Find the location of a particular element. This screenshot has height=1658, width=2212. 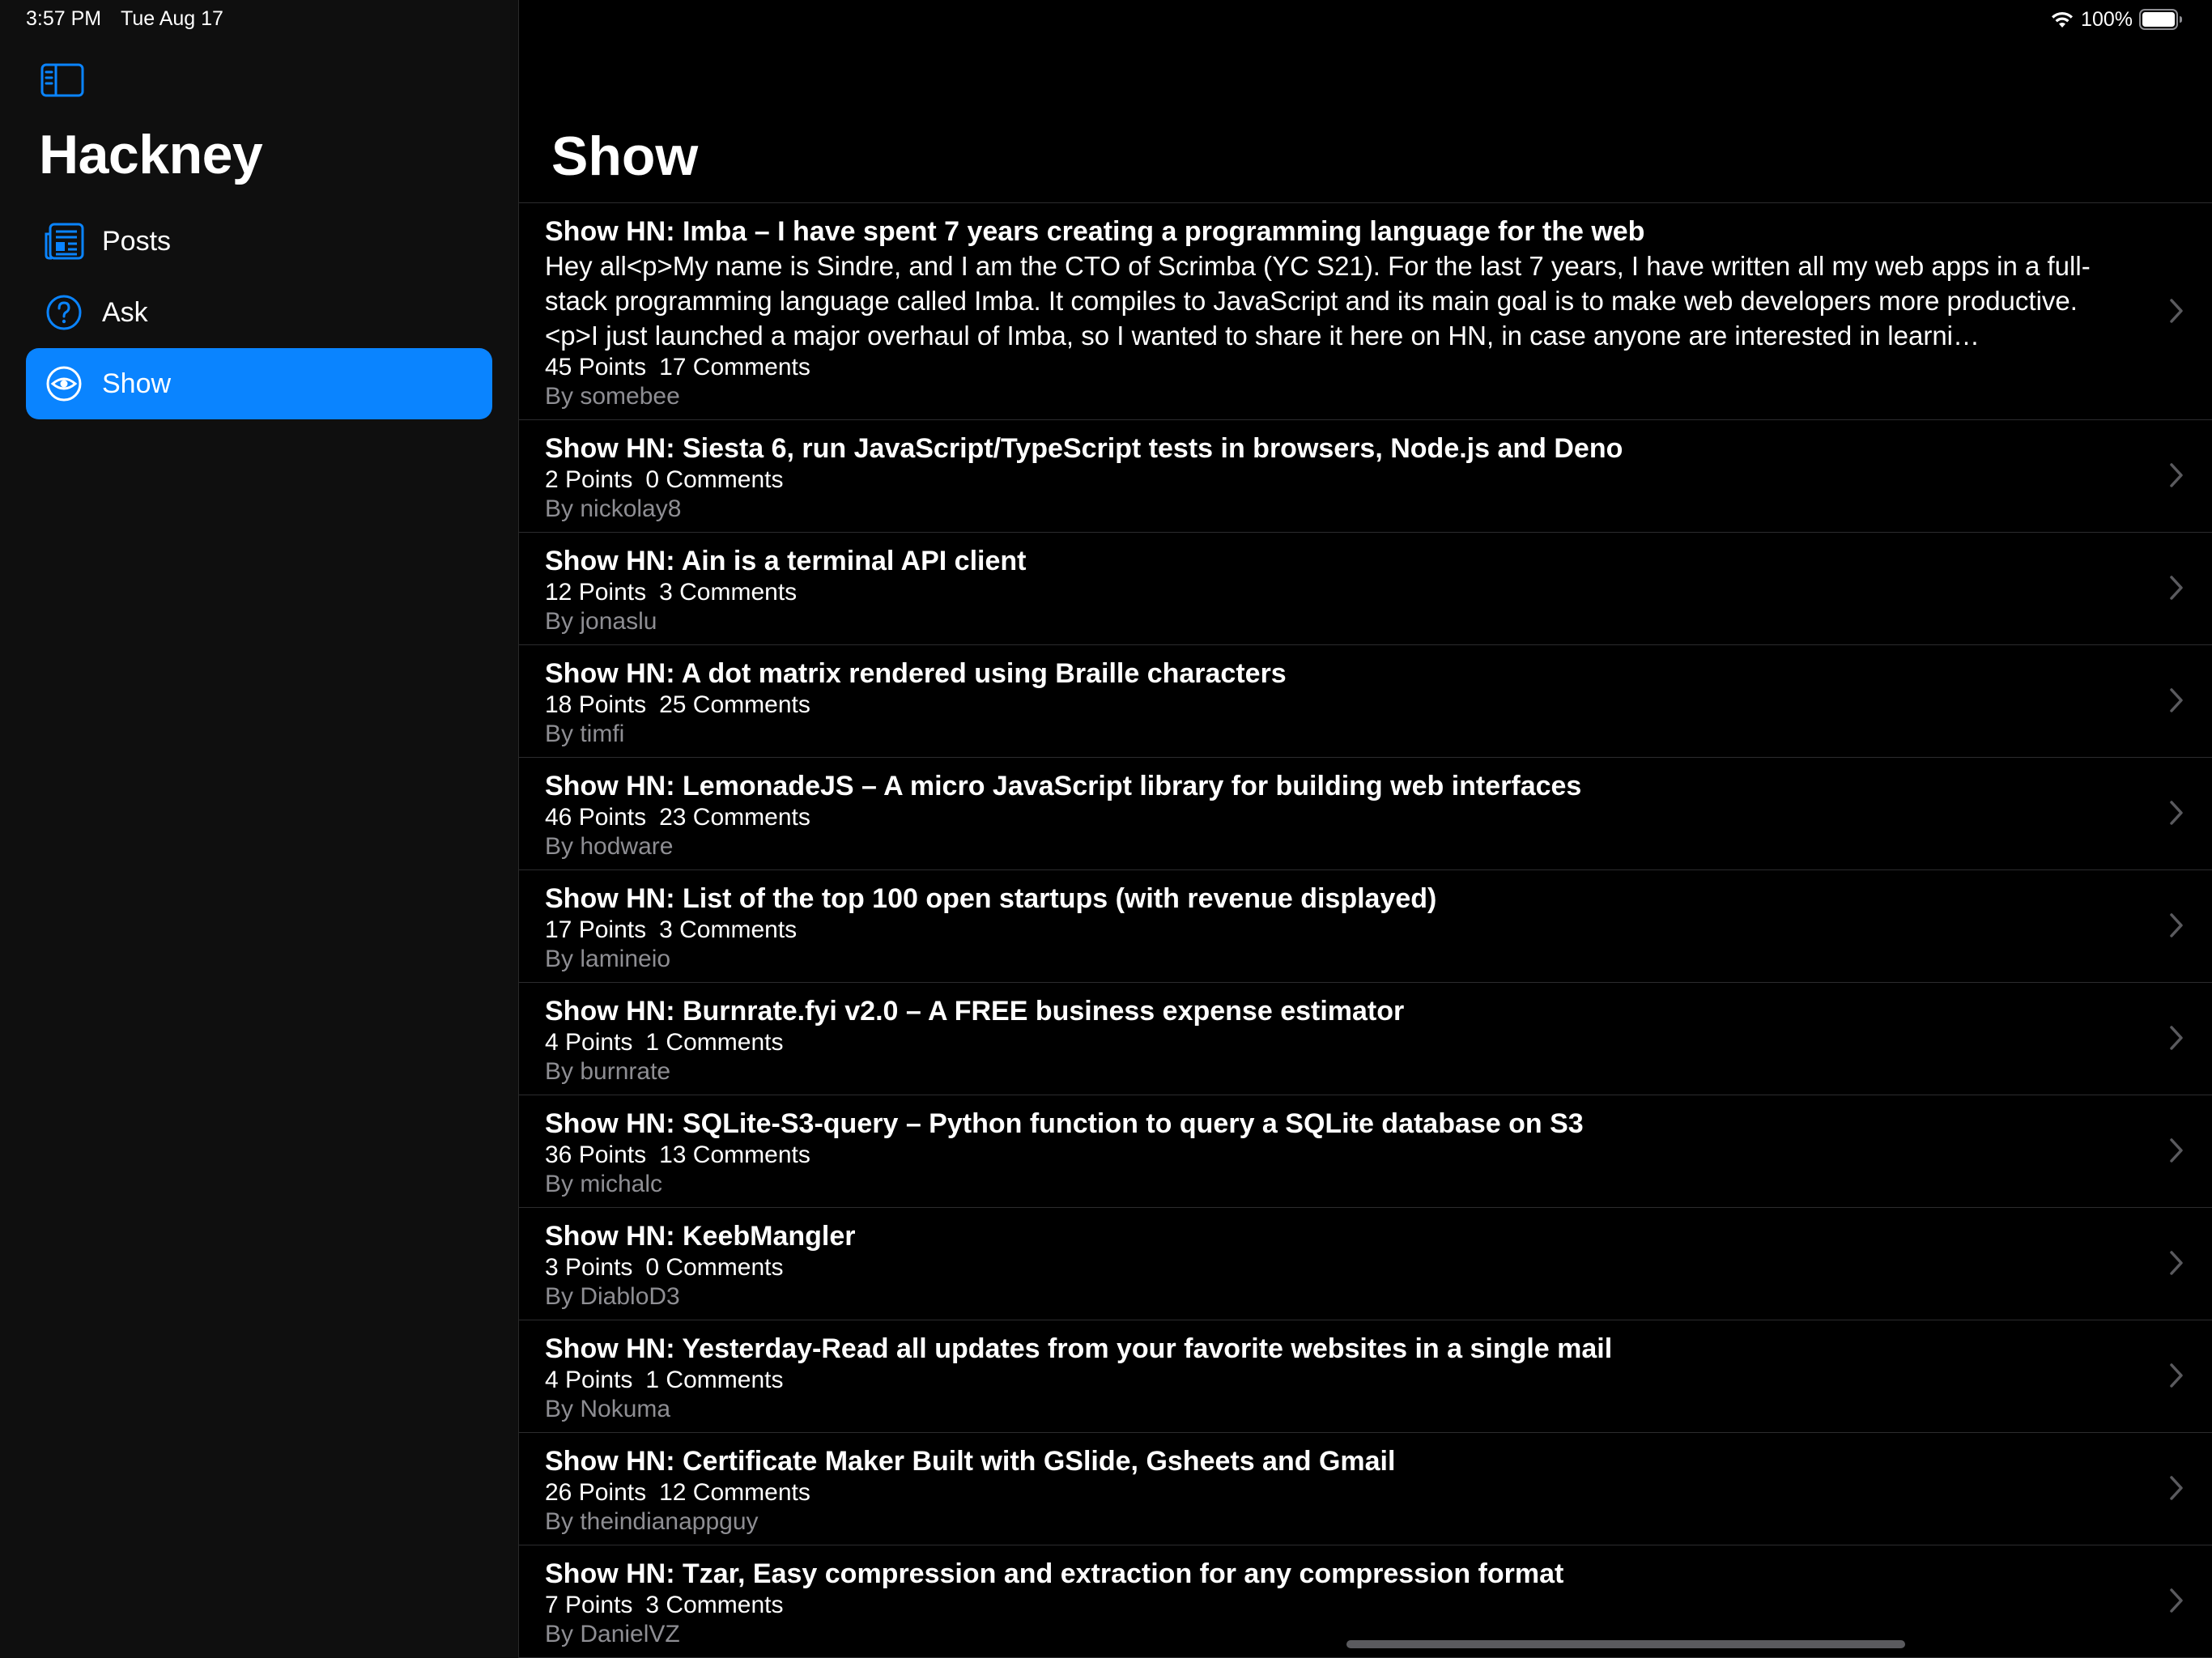

eye-icon is located at coordinates (64, 384).